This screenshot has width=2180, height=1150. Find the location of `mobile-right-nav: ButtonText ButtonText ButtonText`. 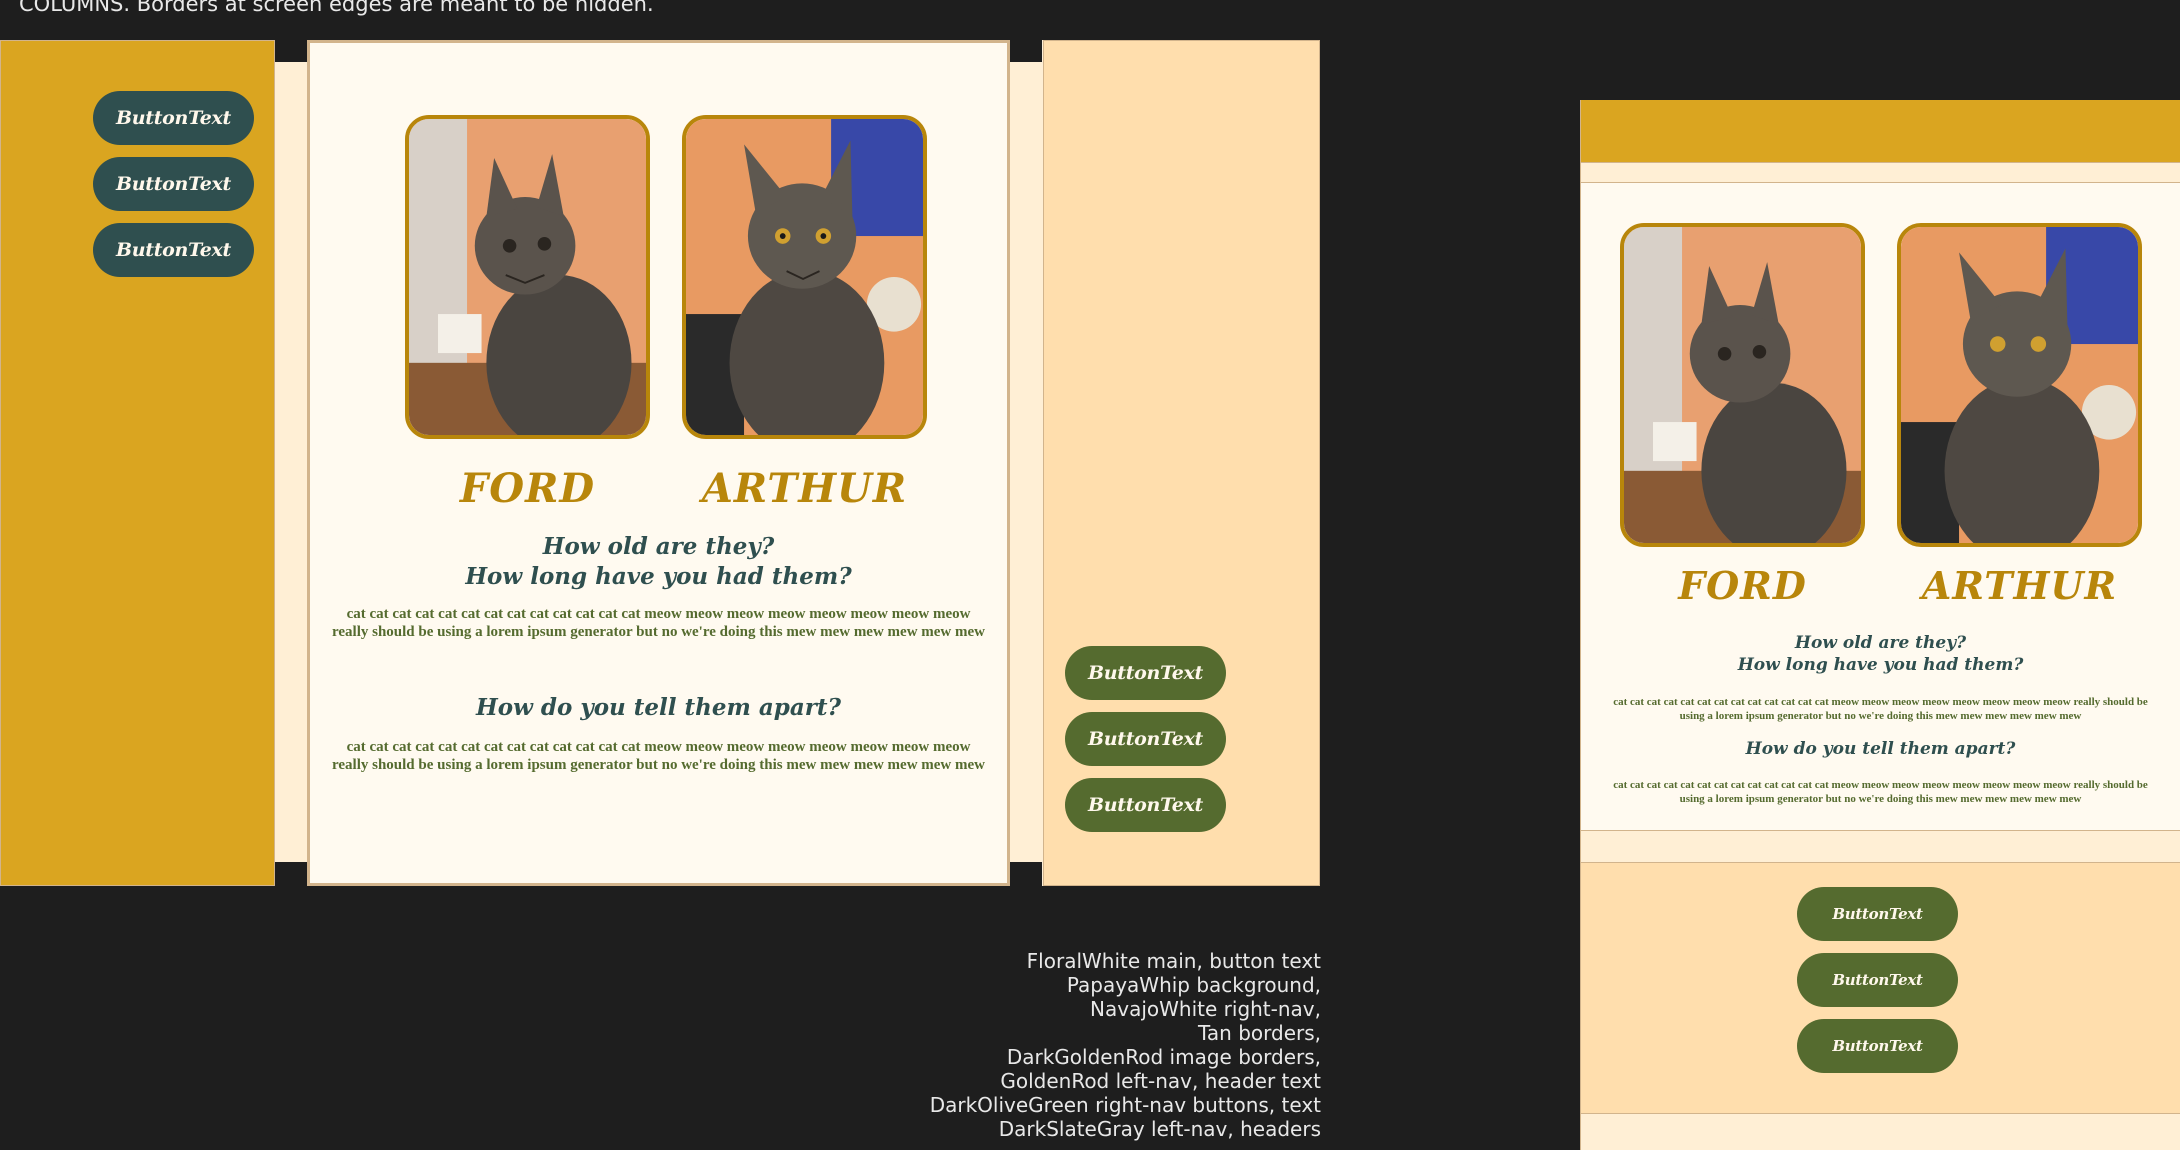

mobile-right-nav: ButtonText ButtonText ButtonText is located at coordinates (1880, 988).